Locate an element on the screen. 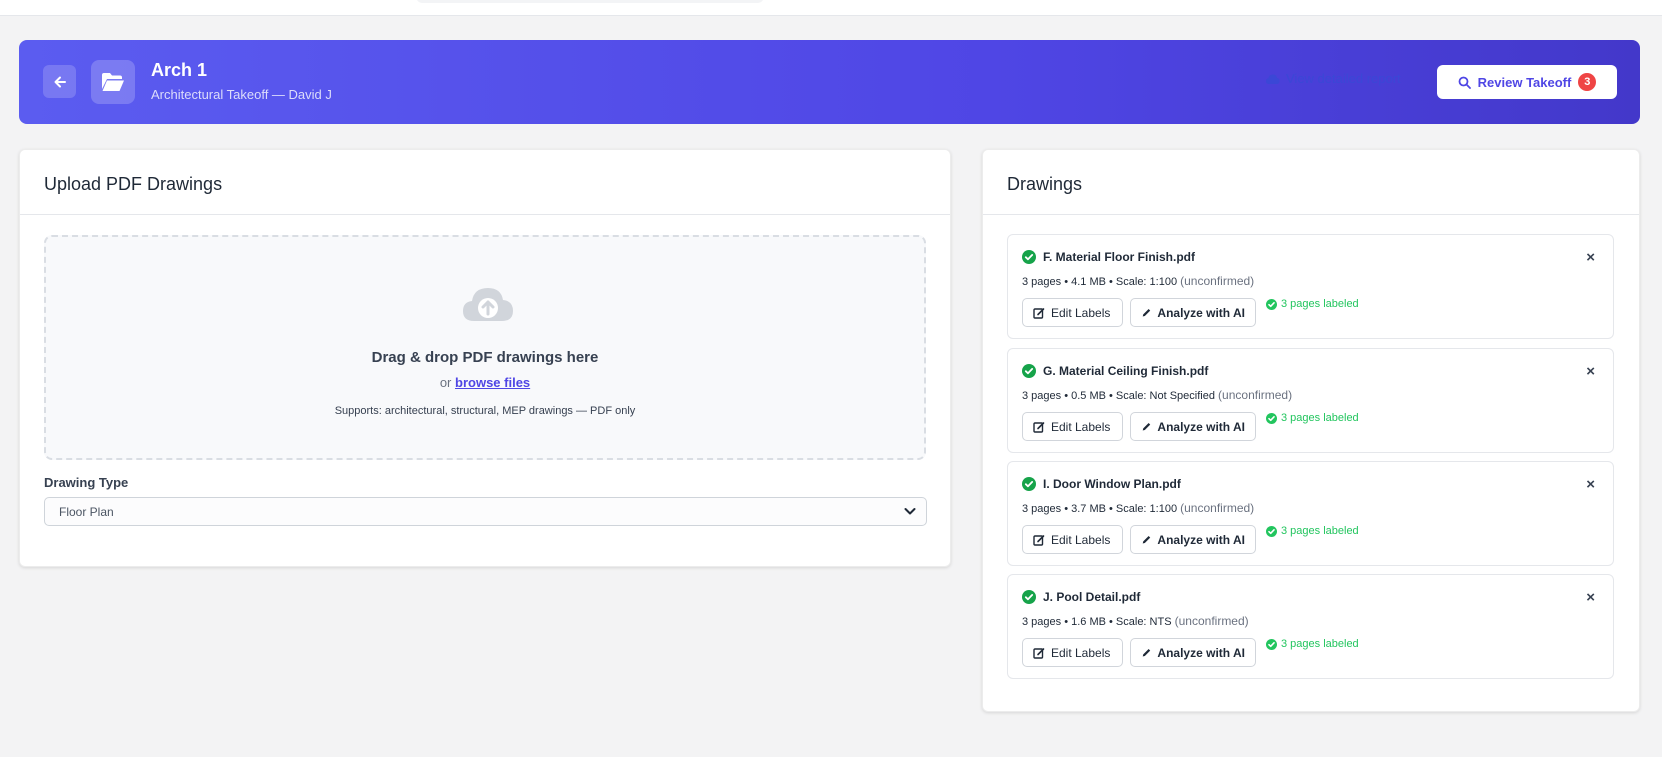 Image resolution: width=1662 pixels, height=757 pixels. drawing-name: F. Material Floor Finish.pdf is located at coordinates (1108, 257).